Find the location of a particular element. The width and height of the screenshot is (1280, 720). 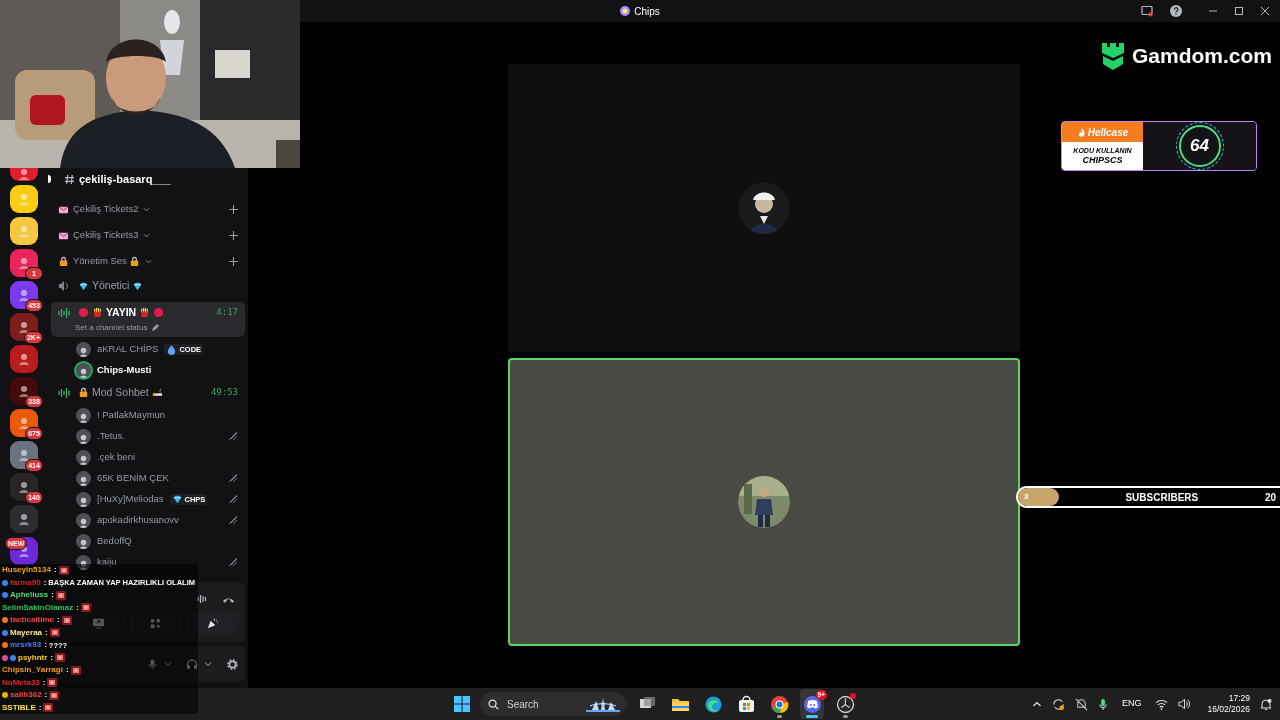

goal-label: SUBSCRIBERS is located at coordinates (1162, 497).